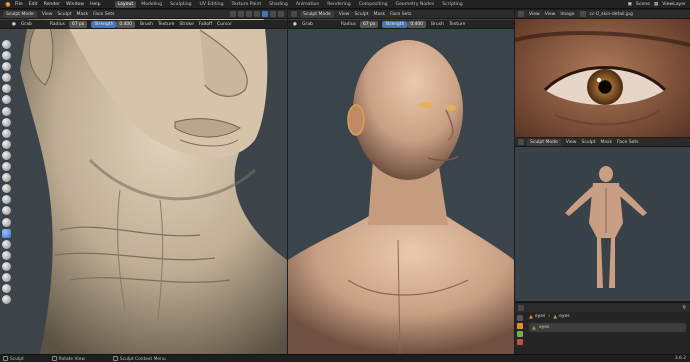  Describe the element at coordinates (6, 289) in the screenshot. I see `slide-relax-brush-icon` at that location.